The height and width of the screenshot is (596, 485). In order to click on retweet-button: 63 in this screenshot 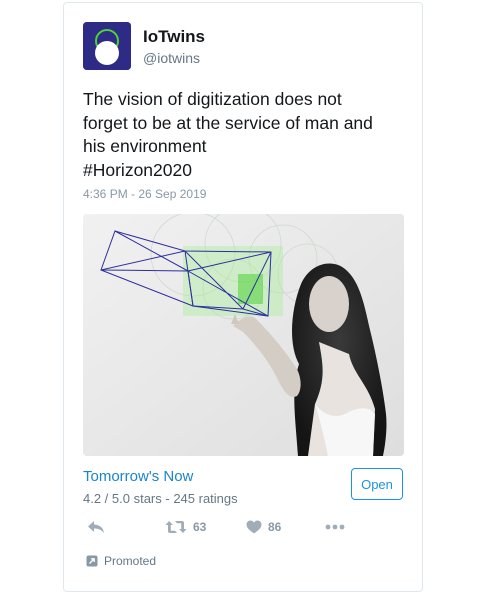, I will do `click(185, 527)`.